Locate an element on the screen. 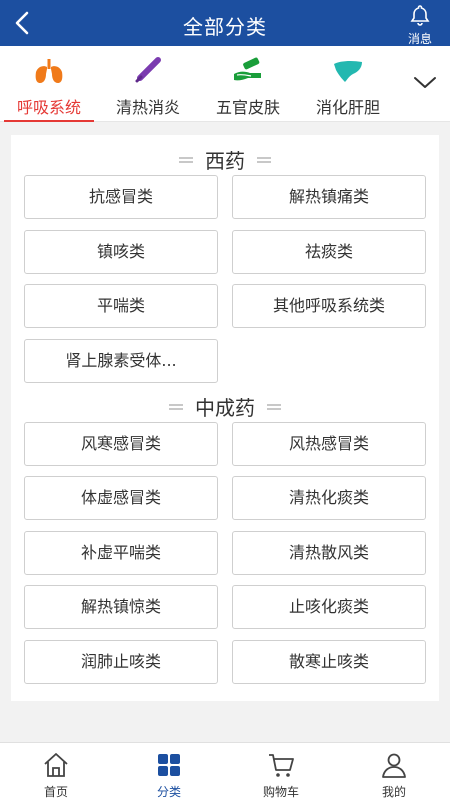  category-item: 解热镇痛类 is located at coordinates (329, 197).